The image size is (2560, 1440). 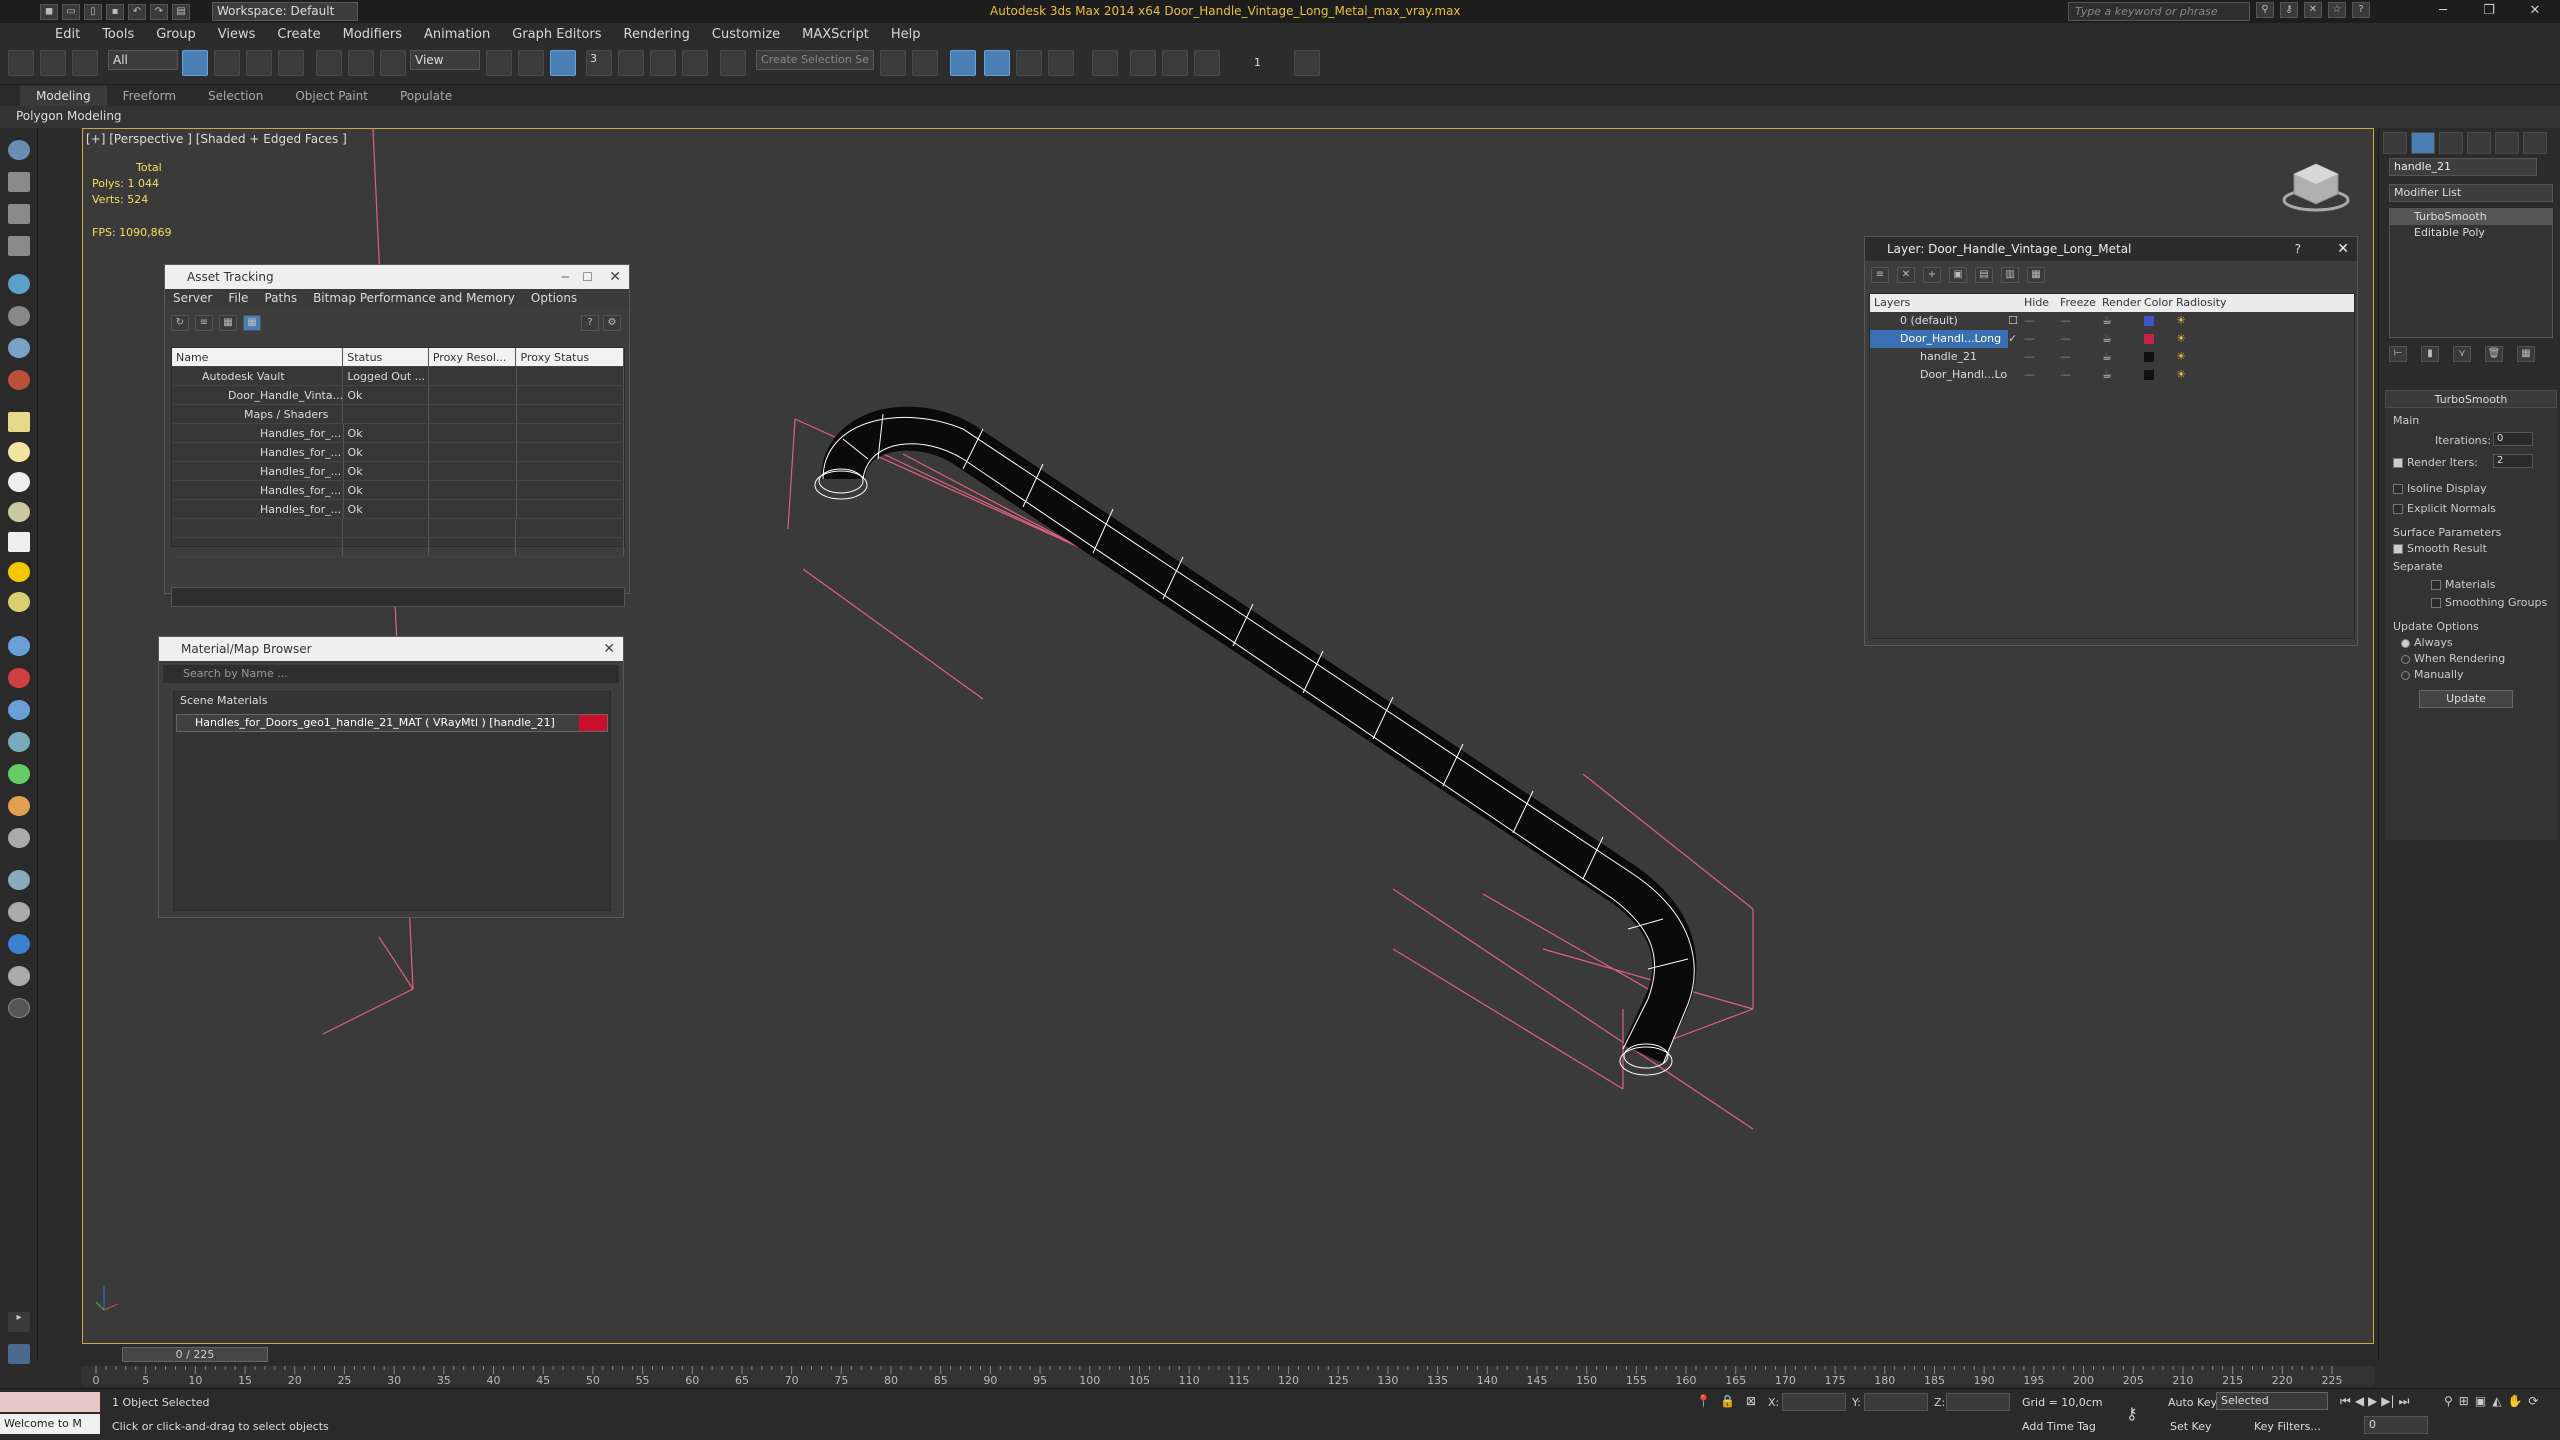 What do you see at coordinates (2533, 1401) in the screenshot?
I see `orbit-icon: ⟳` at bounding box center [2533, 1401].